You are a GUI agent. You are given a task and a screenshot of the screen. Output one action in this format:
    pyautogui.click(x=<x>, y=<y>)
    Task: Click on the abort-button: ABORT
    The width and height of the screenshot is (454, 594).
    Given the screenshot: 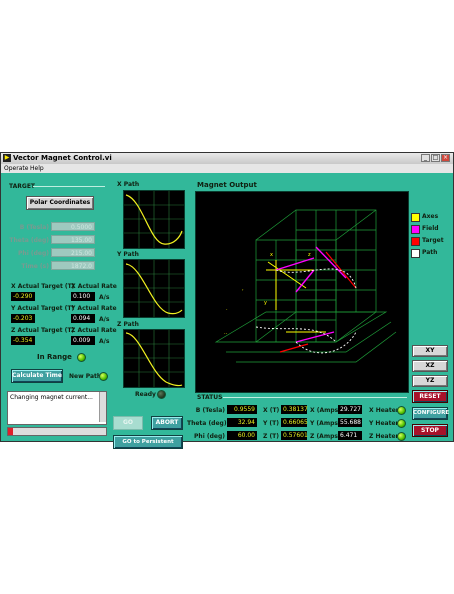 What is the action you would take?
    pyautogui.click(x=167, y=423)
    